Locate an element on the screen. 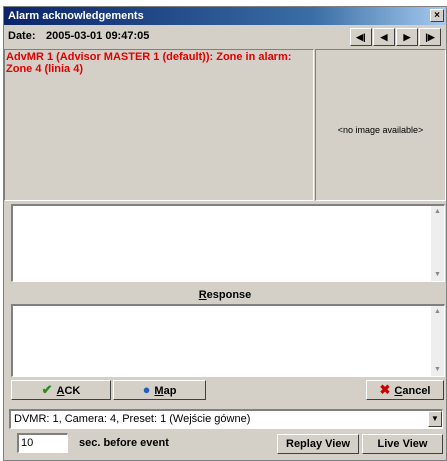 This screenshot has height=461, width=447. chevron-down-icon: ▼ is located at coordinates (435, 419).